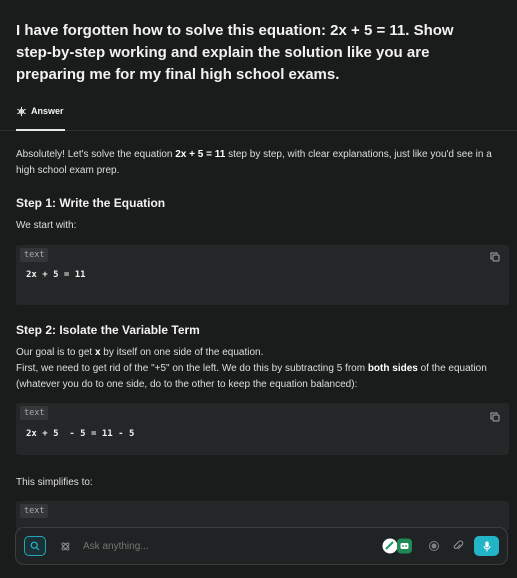 The height and width of the screenshot is (578, 517). What do you see at coordinates (55, 352) in the screenshot?
I see `step2-text: Our goal is to get` at bounding box center [55, 352].